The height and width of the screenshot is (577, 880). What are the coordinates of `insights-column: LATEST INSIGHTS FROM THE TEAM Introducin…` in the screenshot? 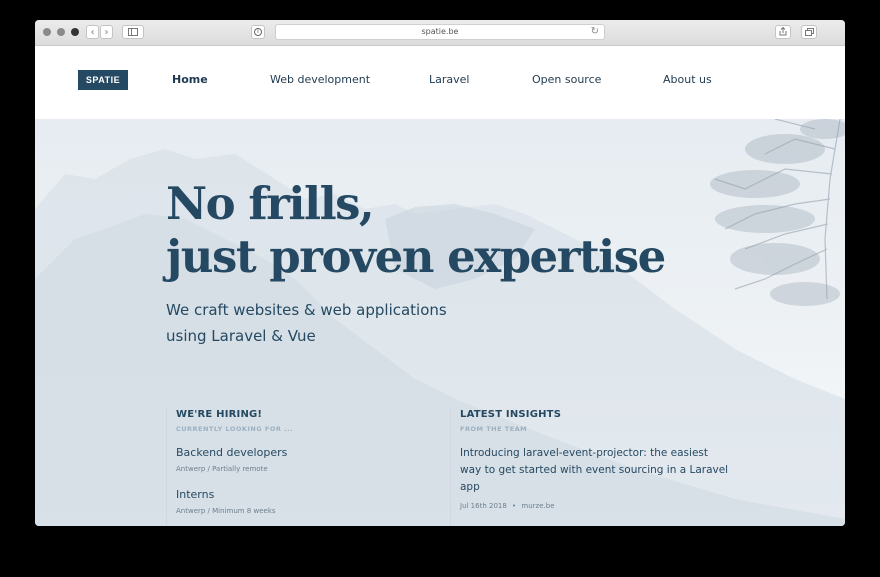 It's located at (600, 467).